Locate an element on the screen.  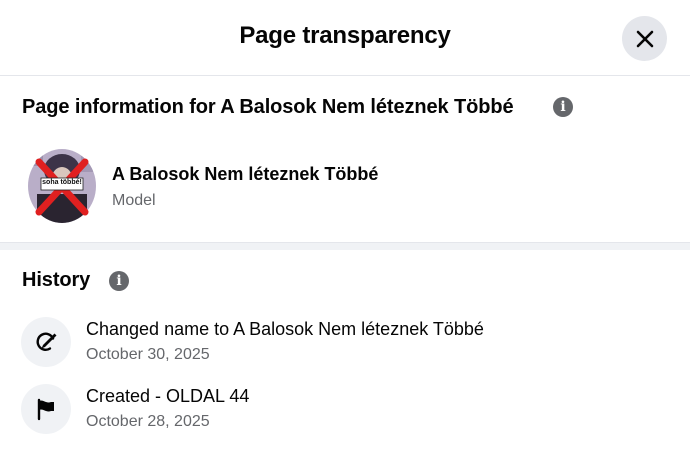
dialog-title: Page transparency is located at coordinates (345, 35).